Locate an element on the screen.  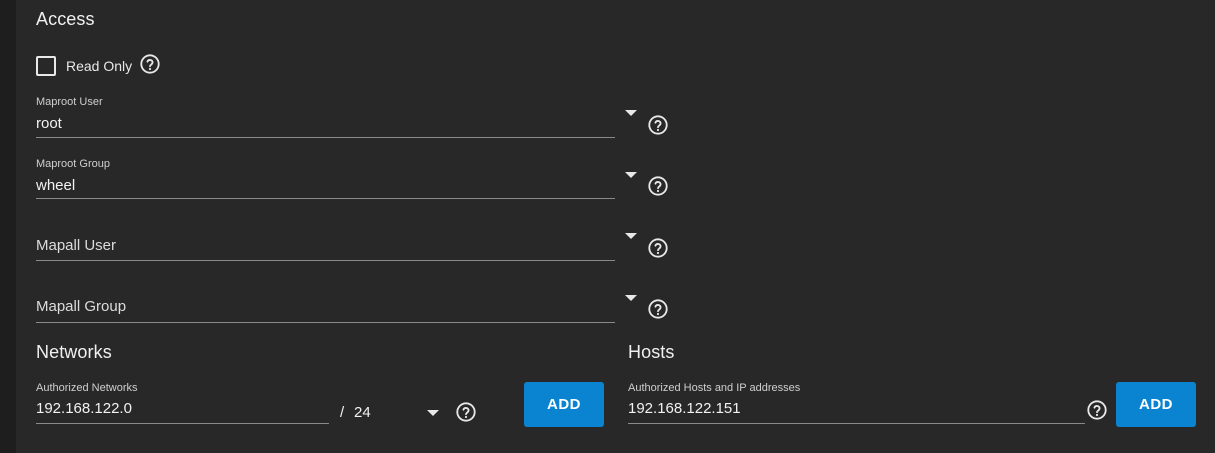
authorized-hosts-input: 192.168.122.151 is located at coordinates (684, 408).